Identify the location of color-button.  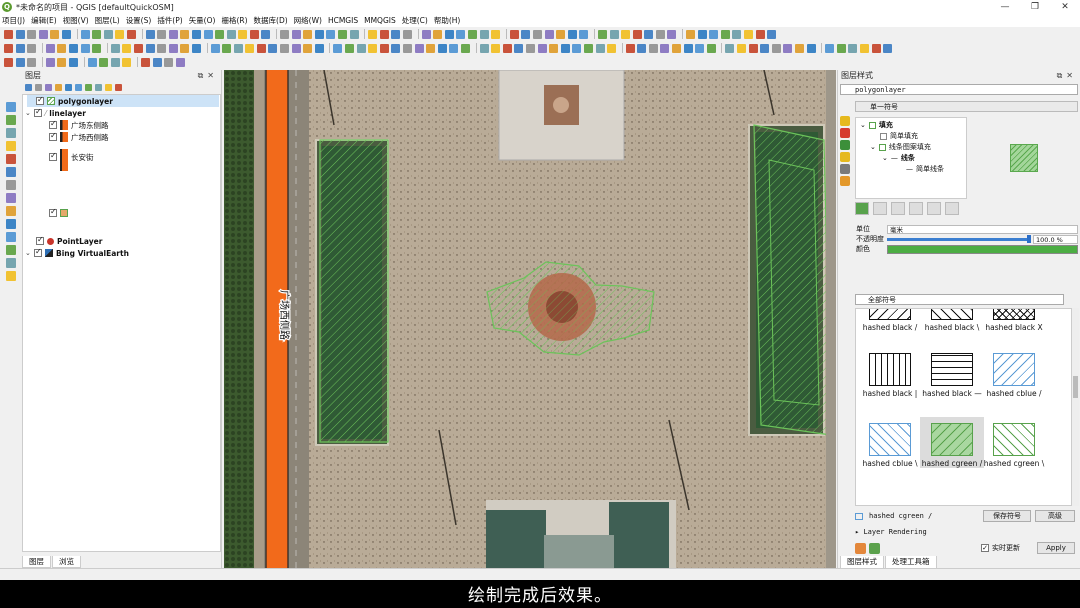
(982, 249).